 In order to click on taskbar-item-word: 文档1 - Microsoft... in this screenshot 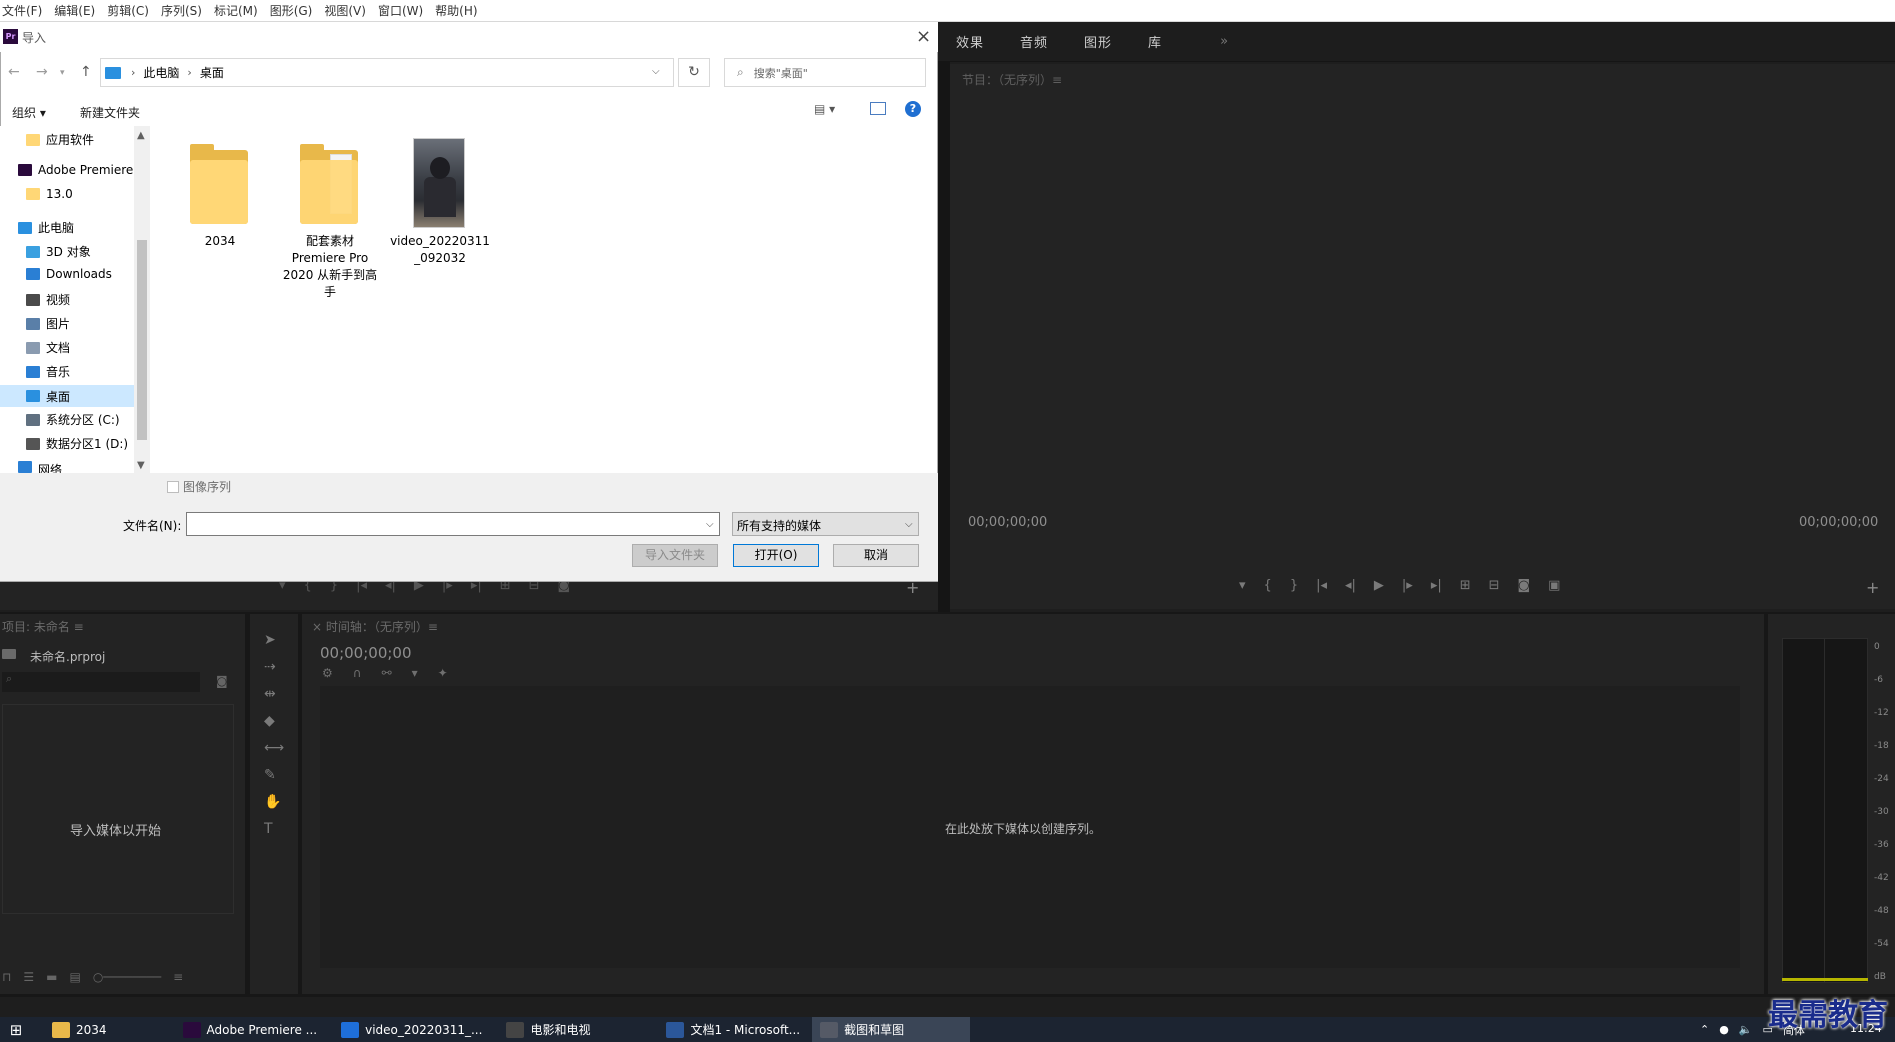, I will do `click(733, 1029)`.